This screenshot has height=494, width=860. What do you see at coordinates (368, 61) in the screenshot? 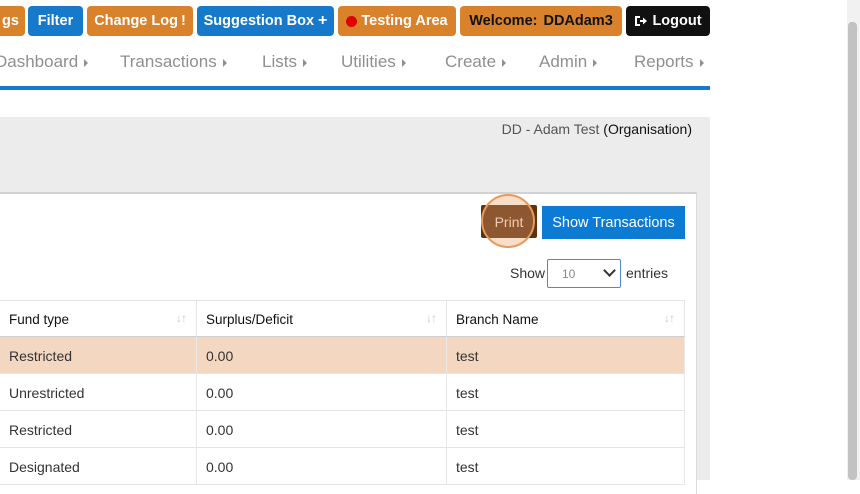
I see `nav-label: Utilities` at bounding box center [368, 61].